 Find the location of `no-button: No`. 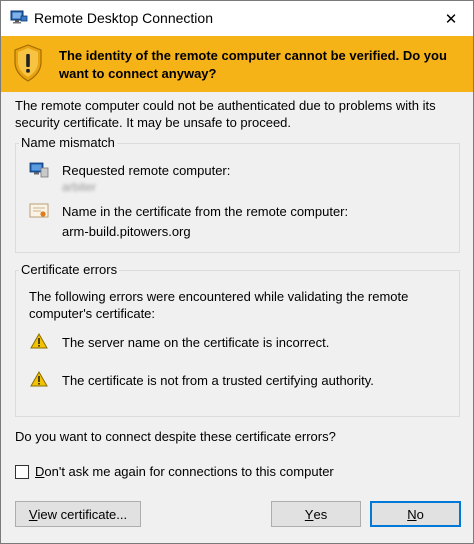

no-button: No is located at coordinates (415, 514).